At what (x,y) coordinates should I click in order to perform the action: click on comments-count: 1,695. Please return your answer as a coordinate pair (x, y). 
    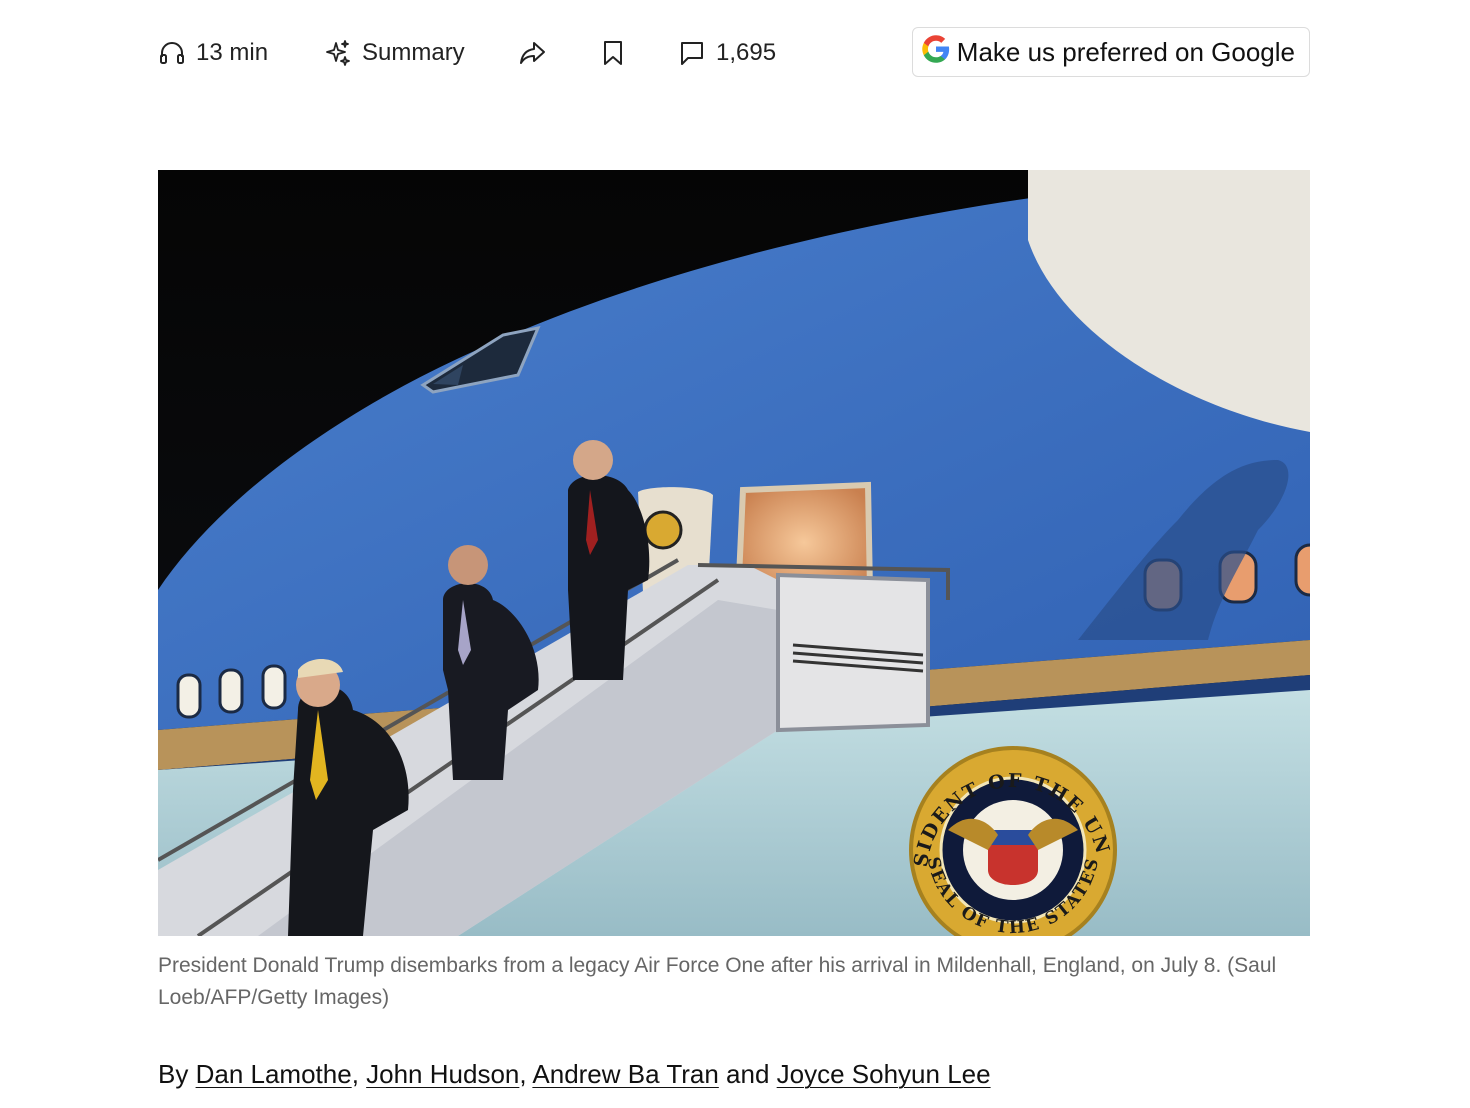
    Looking at the image, I should click on (746, 52).